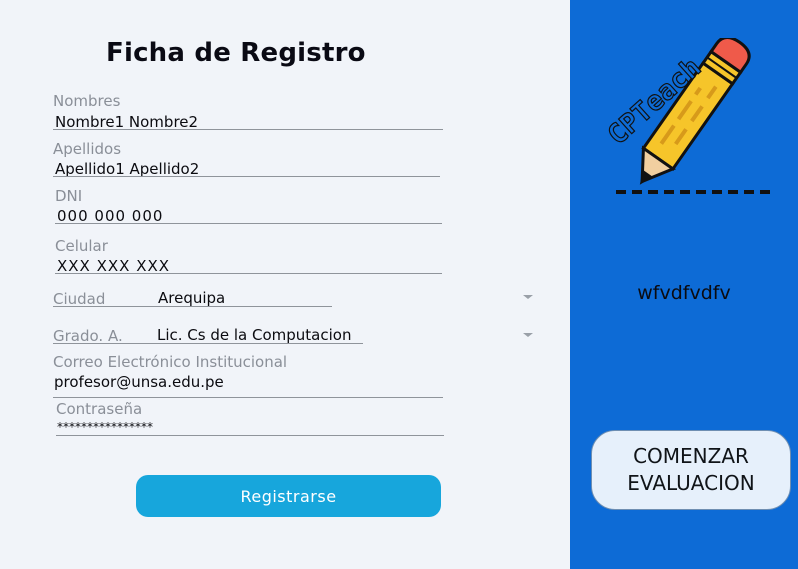 Image resolution: width=798 pixels, height=569 pixels. What do you see at coordinates (208, 343) in the screenshot?
I see `grado-underline` at bounding box center [208, 343].